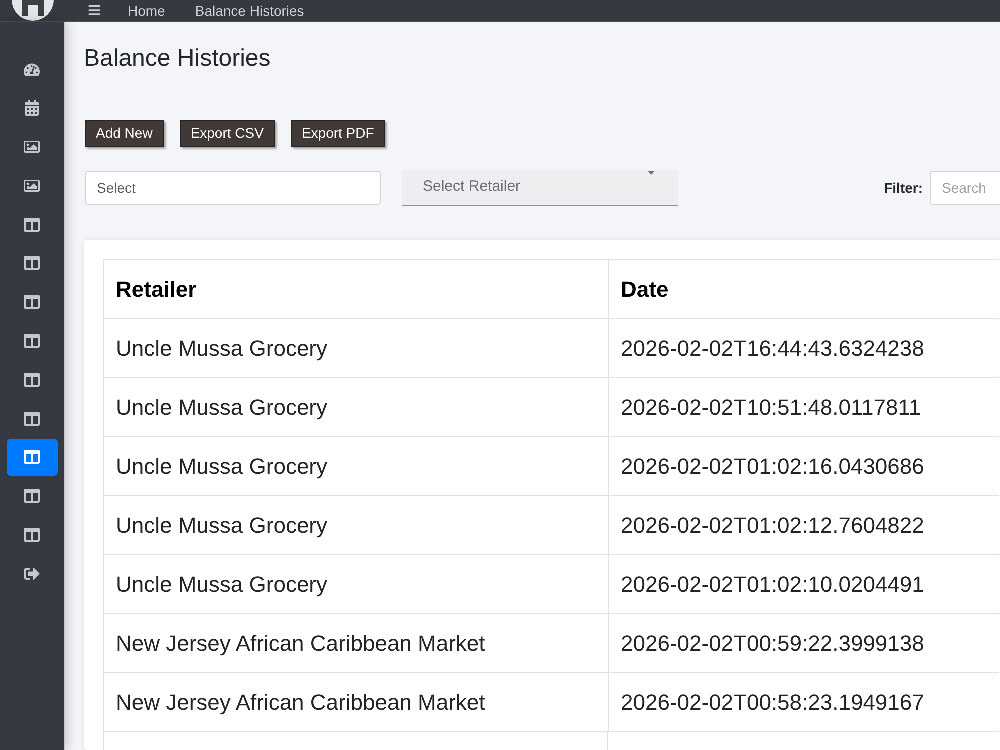  Describe the element at coordinates (32, 70) in the screenshot. I see `gauge-icon` at that location.